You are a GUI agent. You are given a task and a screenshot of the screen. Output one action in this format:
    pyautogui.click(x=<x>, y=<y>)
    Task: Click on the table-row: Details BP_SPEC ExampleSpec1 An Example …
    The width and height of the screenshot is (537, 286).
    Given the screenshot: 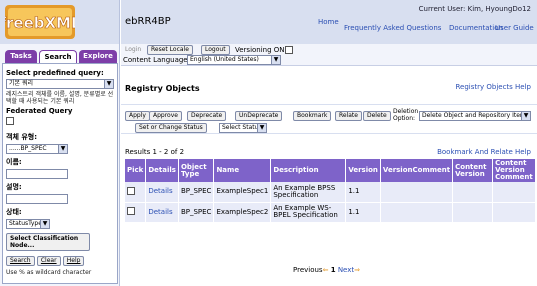 What is the action you would take?
    pyautogui.click(x=330, y=192)
    